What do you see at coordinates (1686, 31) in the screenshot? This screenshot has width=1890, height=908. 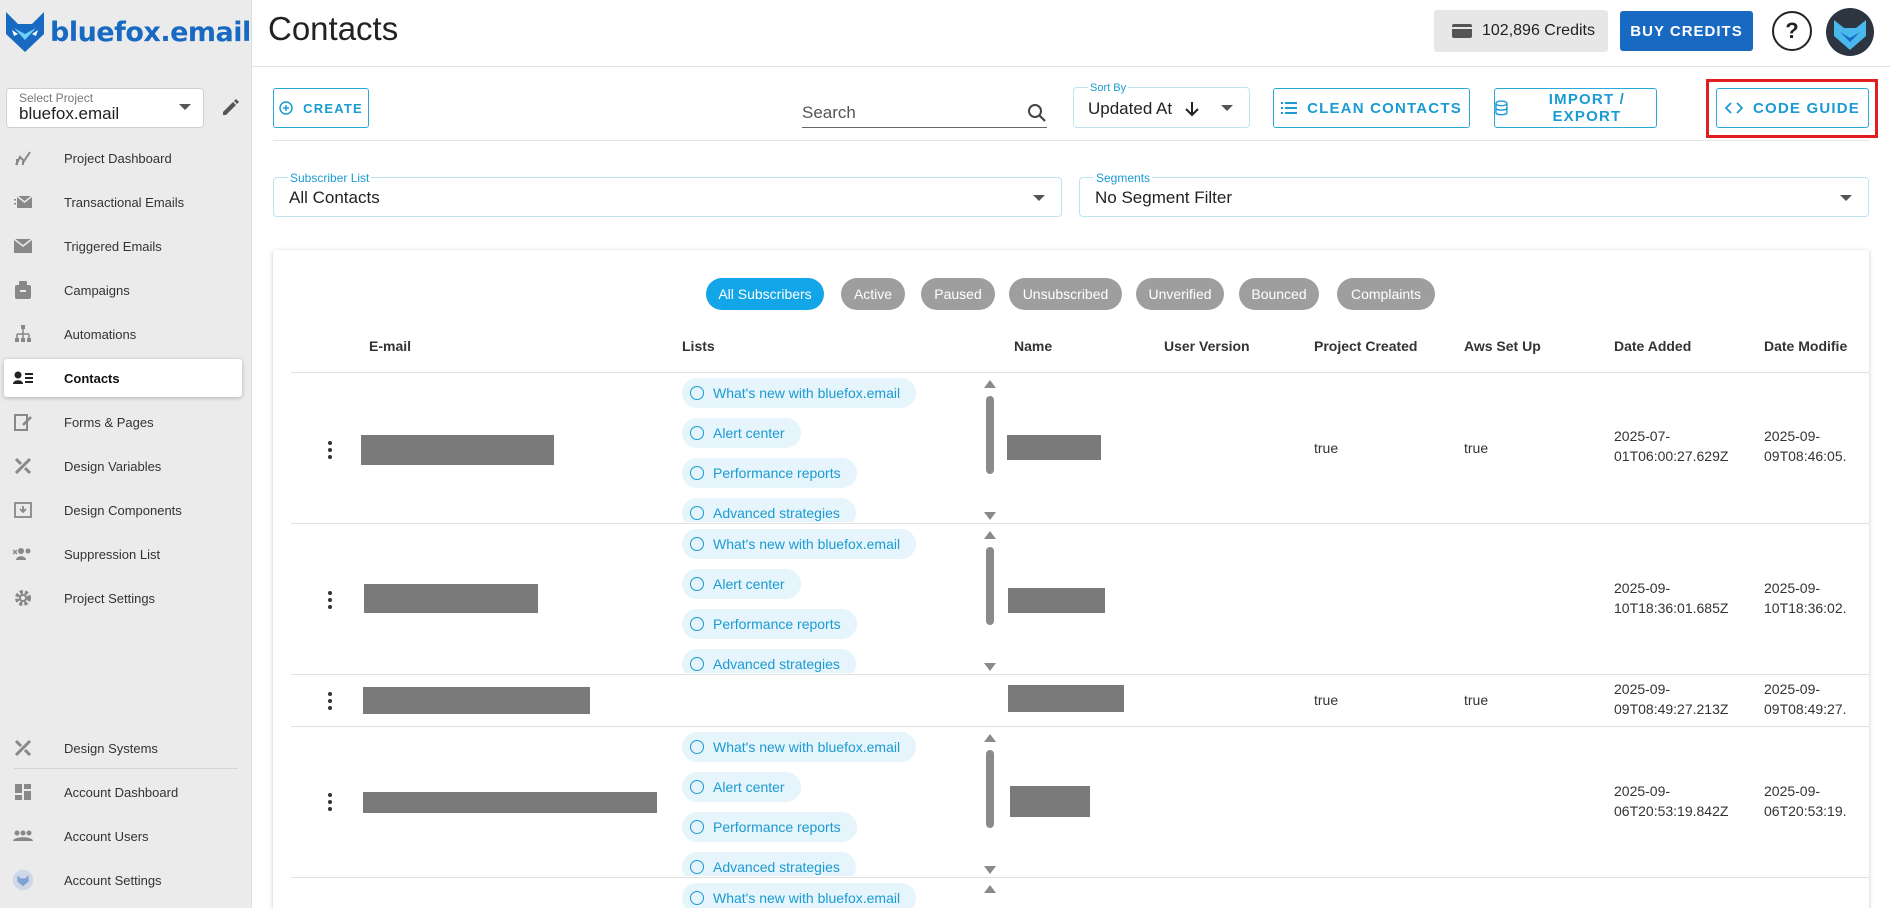 I see `buy-credits-button: BUY CREDITS` at bounding box center [1686, 31].